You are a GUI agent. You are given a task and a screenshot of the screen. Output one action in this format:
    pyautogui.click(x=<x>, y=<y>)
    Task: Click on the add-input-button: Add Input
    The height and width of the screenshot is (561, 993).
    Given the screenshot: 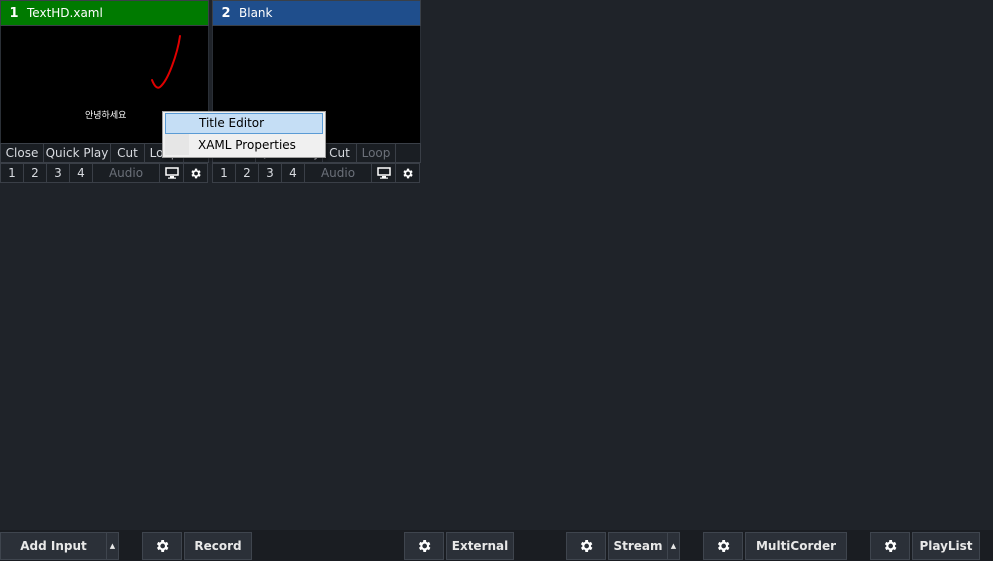 What is the action you would take?
    pyautogui.click(x=53, y=546)
    